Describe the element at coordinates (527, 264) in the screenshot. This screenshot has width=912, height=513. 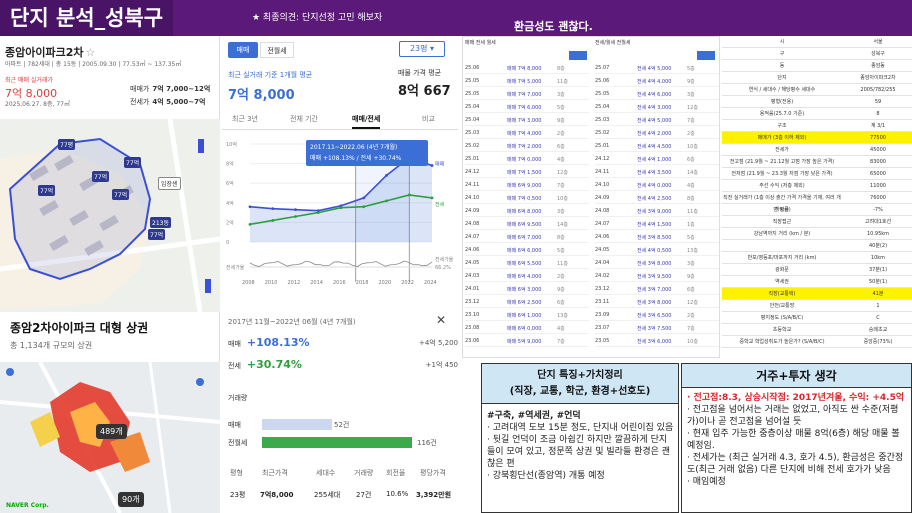
I see `transaction-row: 24.05 매매 6억 5,500 11층` at that location.